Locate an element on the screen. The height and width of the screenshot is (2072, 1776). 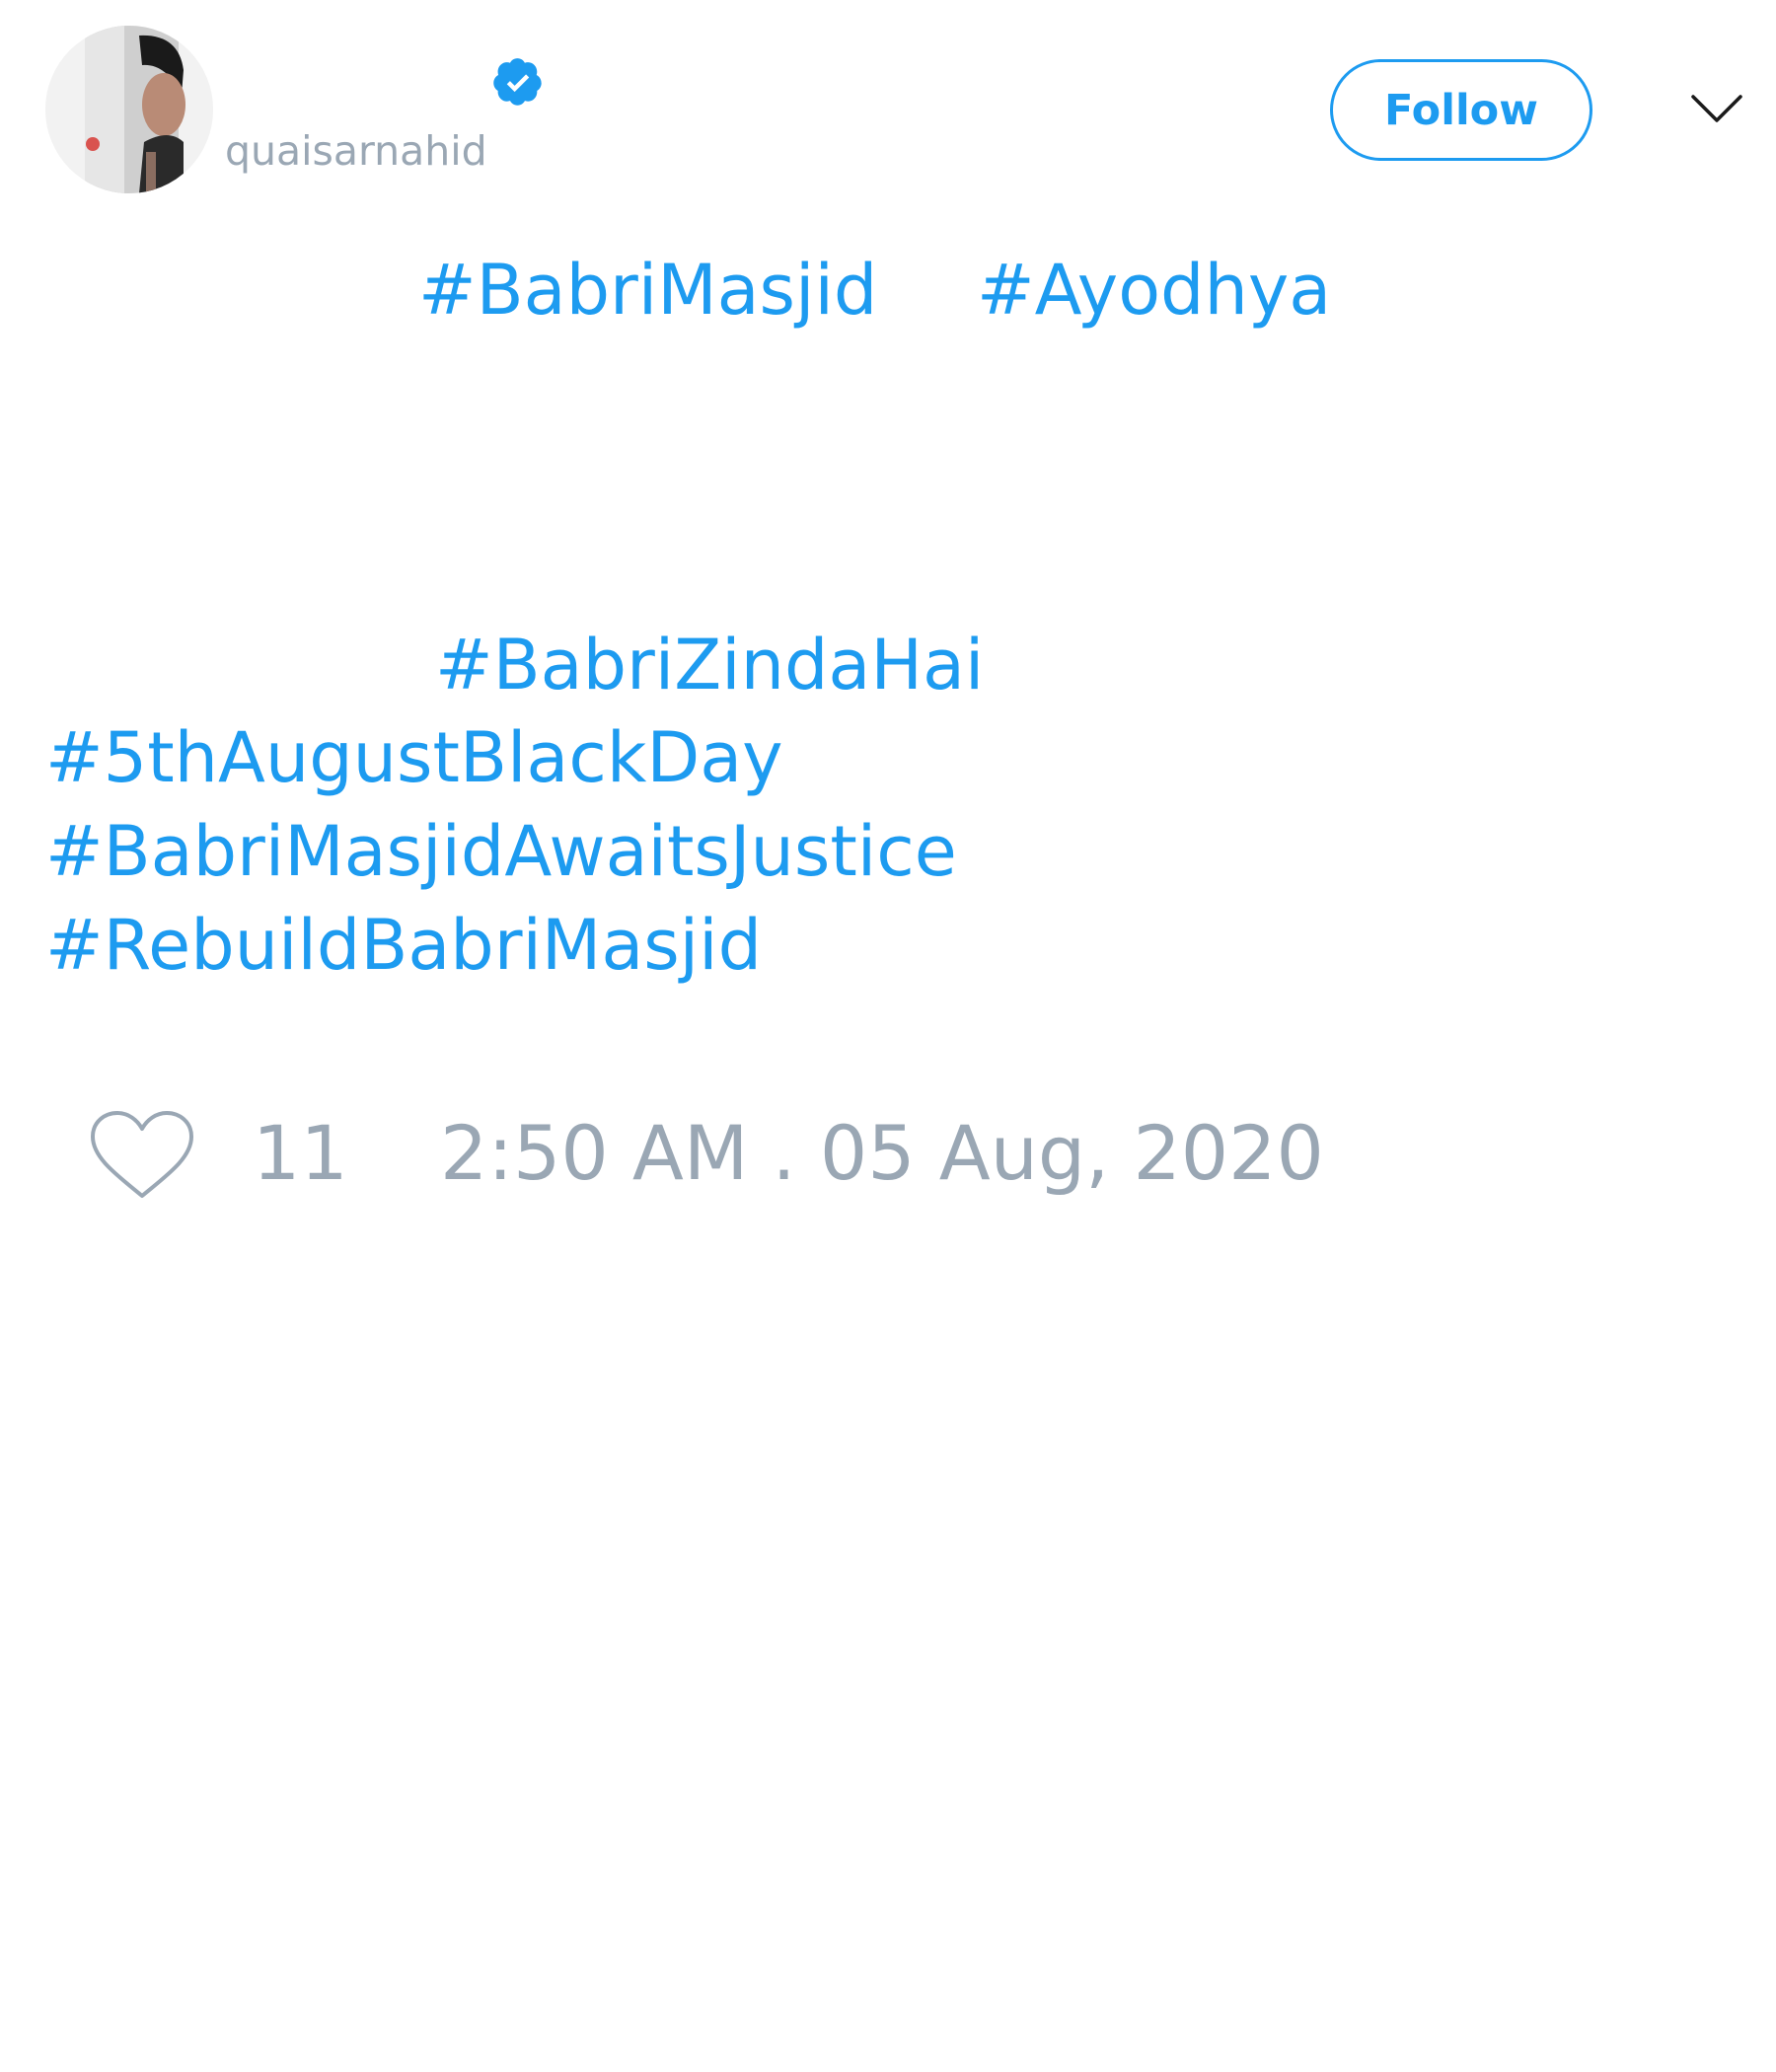
hashtag-link: #RebuildBabriMasjid is located at coordinates (403, 946).